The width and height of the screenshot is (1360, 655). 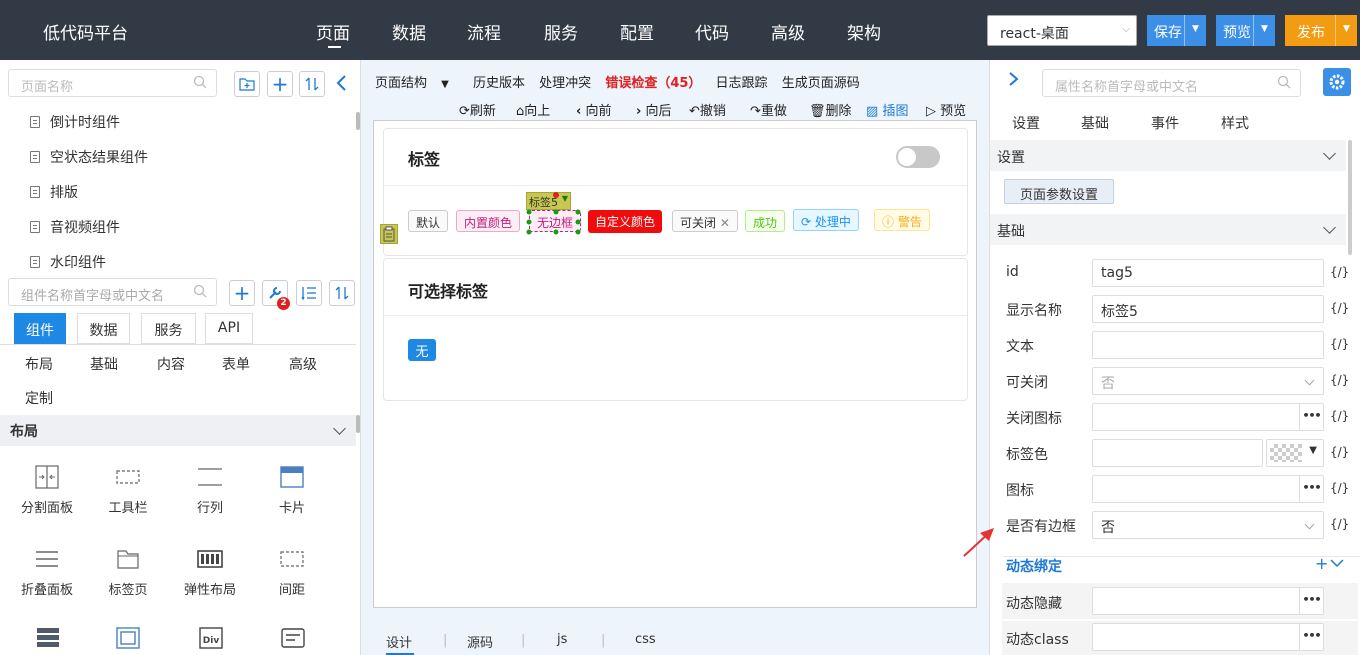 I want to click on preview-dropdown-icon: ▼, so click(x=1264, y=30).